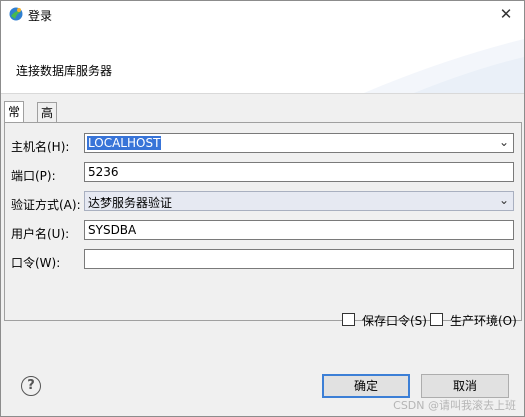 This screenshot has height=417, width=525. What do you see at coordinates (31, 386) in the screenshot?
I see `help-icon: ?` at bounding box center [31, 386].